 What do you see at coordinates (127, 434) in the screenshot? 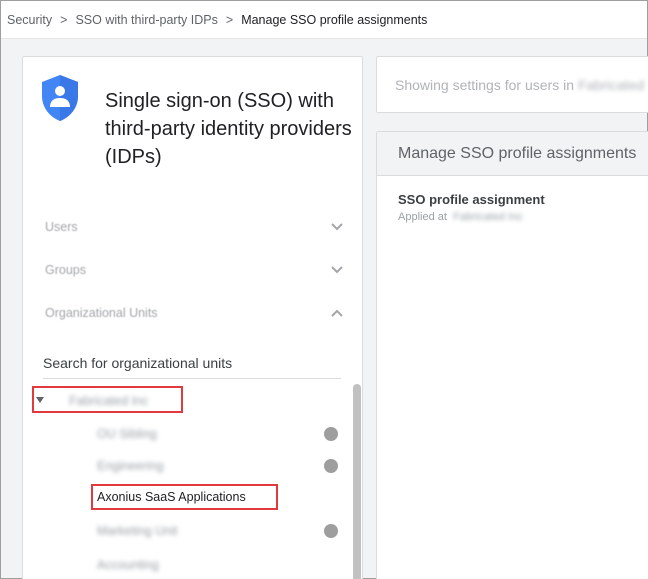
I see `tree-item-label: OU Sibling` at bounding box center [127, 434].